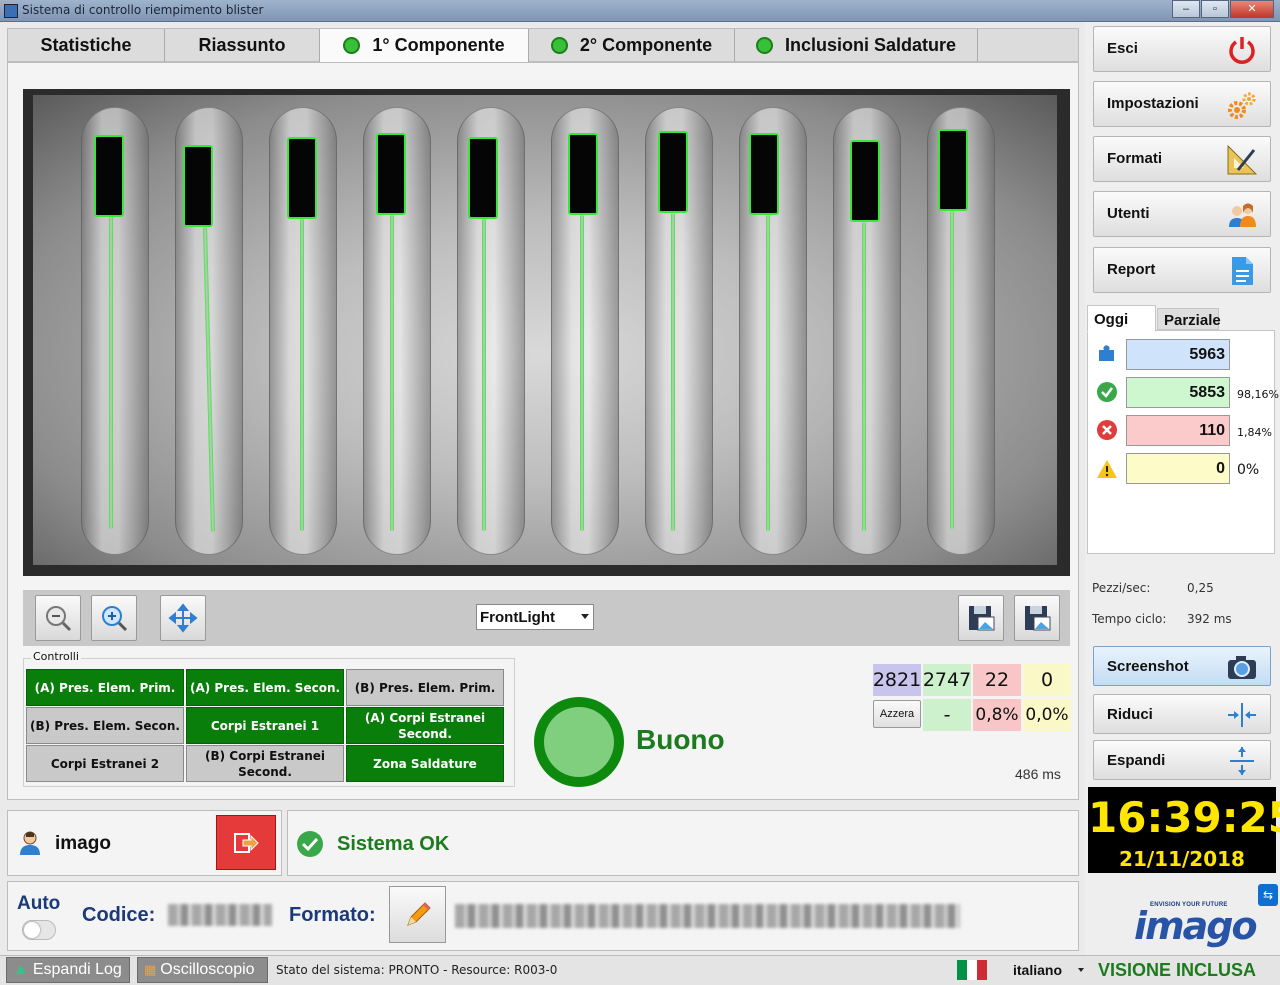  I want to click on control-cell: Corpi Estranei 2, so click(105, 763).